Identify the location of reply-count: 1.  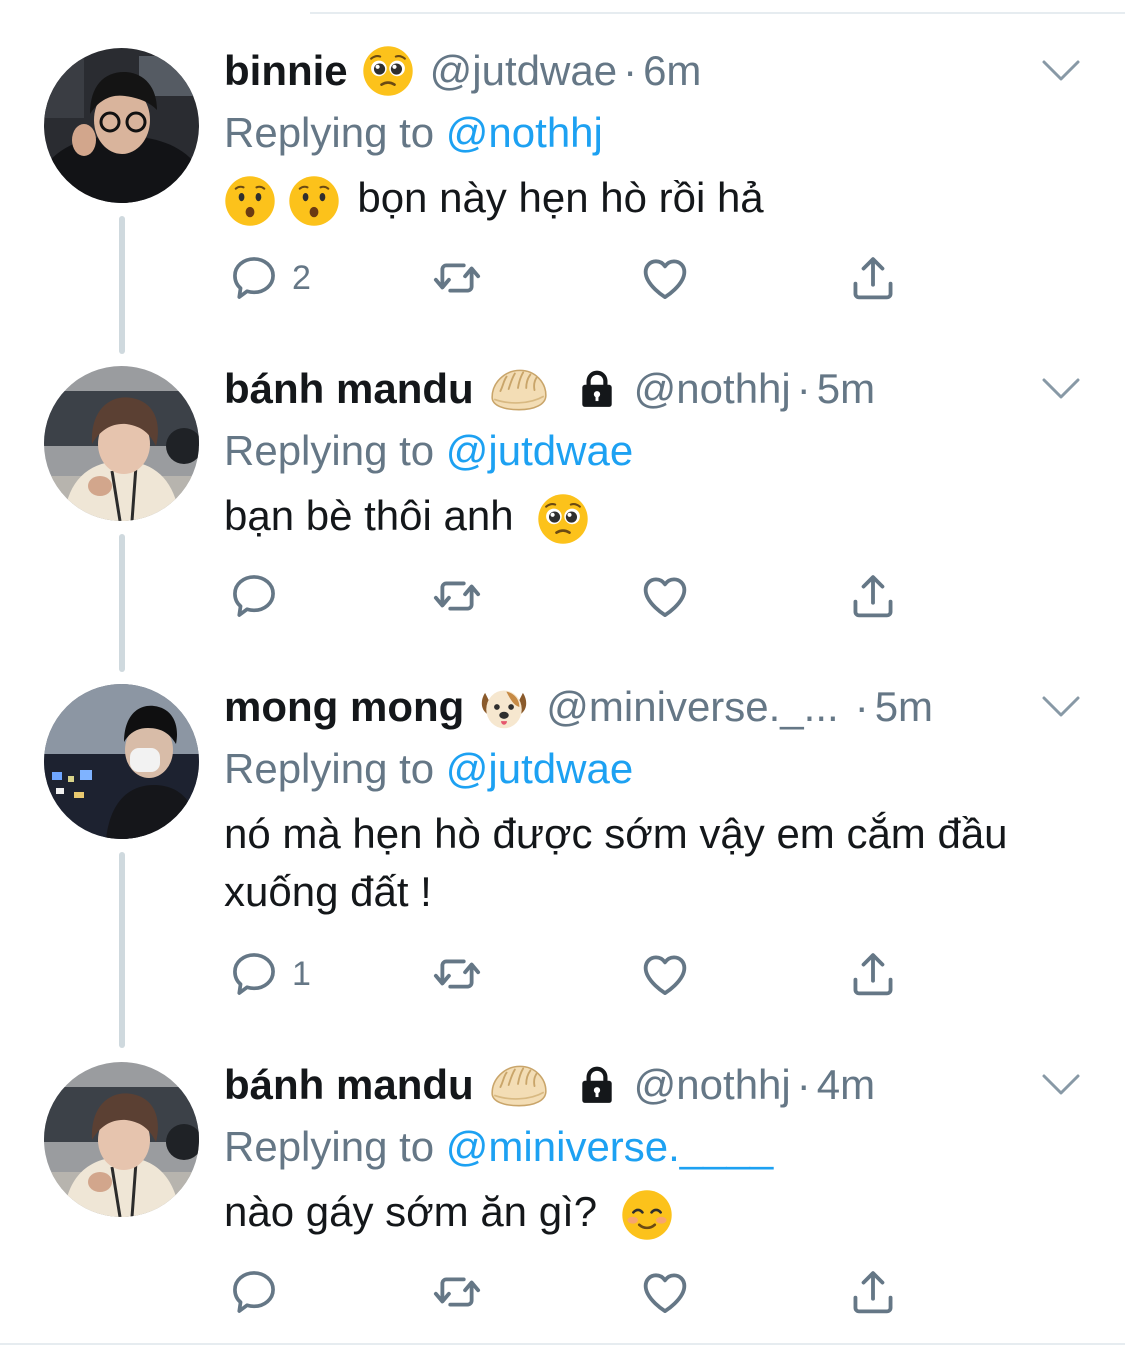
(301, 973).